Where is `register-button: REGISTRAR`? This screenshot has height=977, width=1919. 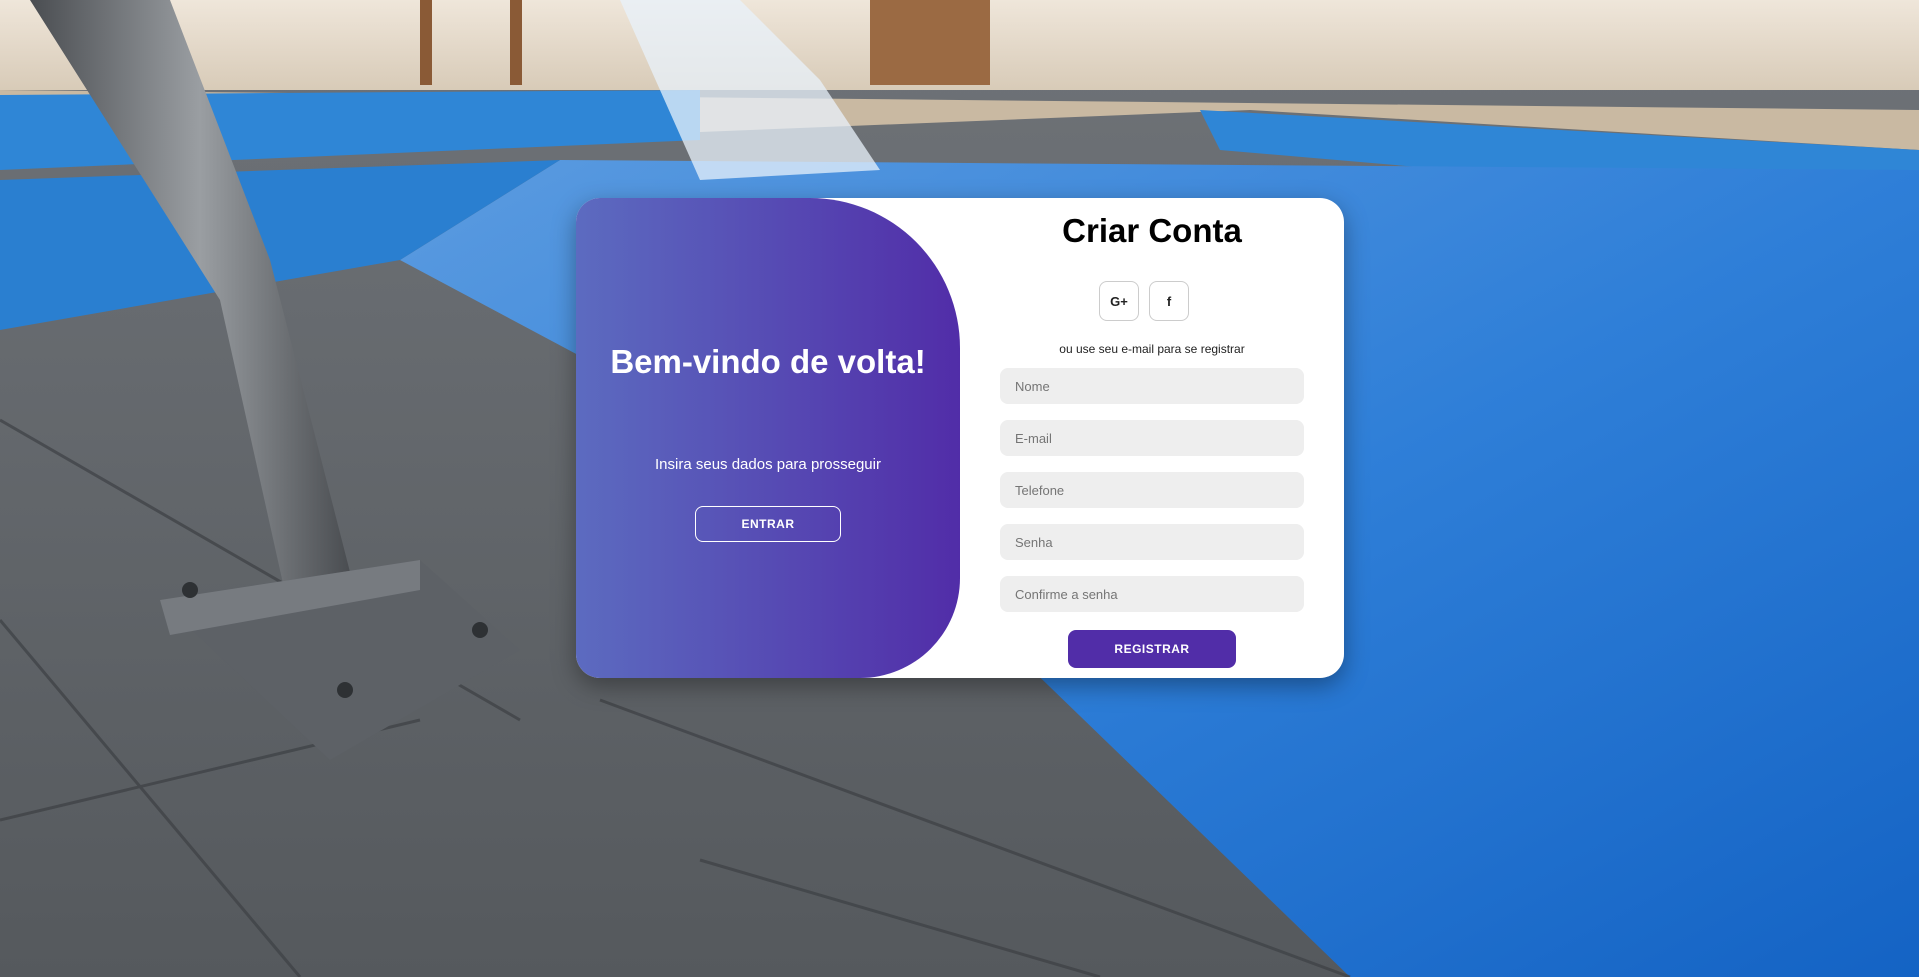
register-button: REGISTRAR is located at coordinates (1152, 649).